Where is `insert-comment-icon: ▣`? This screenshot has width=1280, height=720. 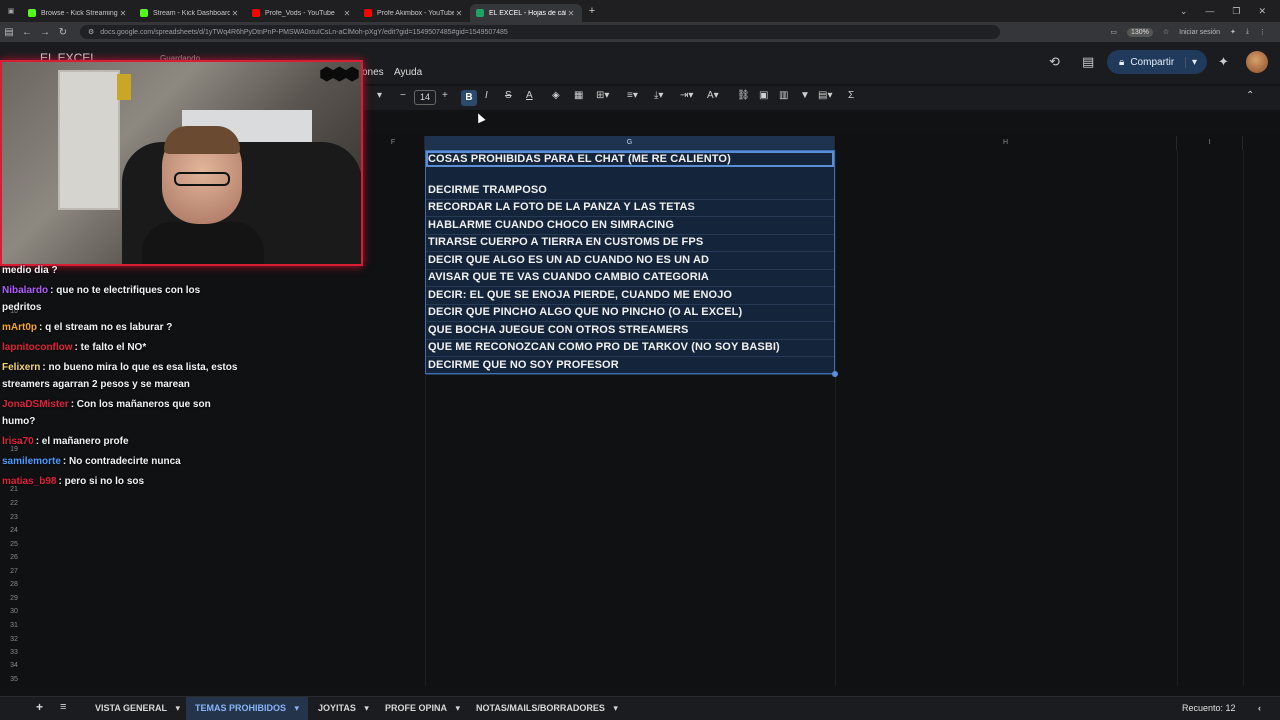 insert-comment-icon: ▣ is located at coordinates (763, 95).